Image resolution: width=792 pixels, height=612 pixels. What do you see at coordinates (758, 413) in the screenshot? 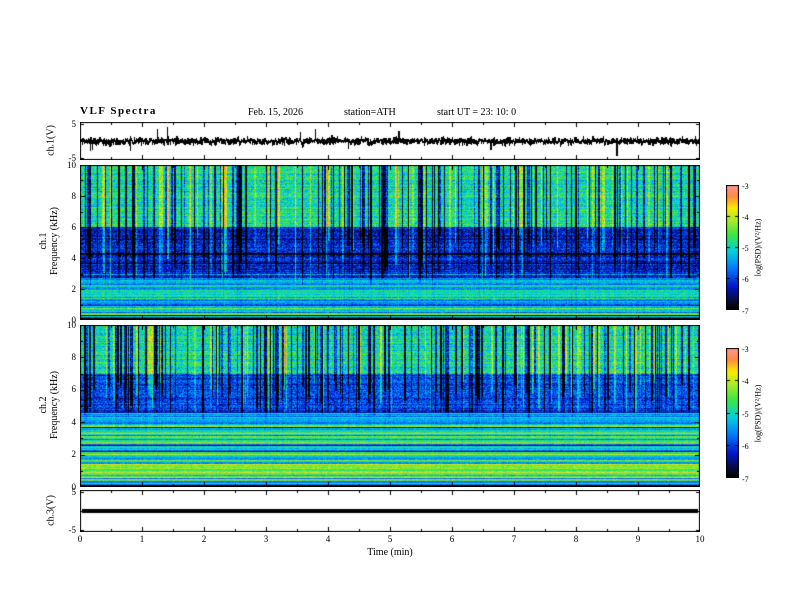
I see `colorbar-ch2-label: log(PSD)/(V²/Hz)` at bounding box center [758, 413].